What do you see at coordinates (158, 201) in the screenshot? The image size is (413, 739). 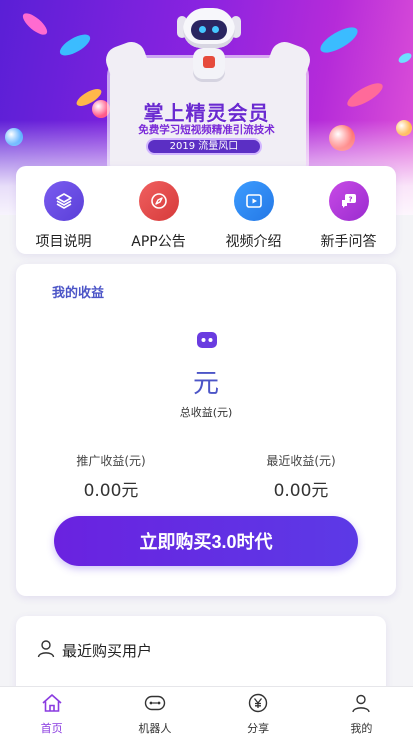 I see `compass-icon` at bounding box center [158, 201].